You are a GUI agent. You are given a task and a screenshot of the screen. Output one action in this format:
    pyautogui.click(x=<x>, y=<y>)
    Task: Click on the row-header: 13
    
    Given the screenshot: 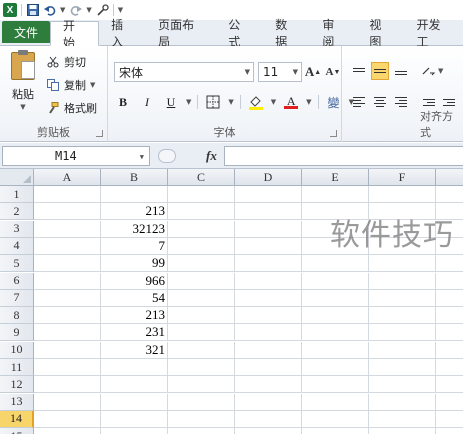 What is the action you would take?
    pyautogui.click(x=17, y=402)
    